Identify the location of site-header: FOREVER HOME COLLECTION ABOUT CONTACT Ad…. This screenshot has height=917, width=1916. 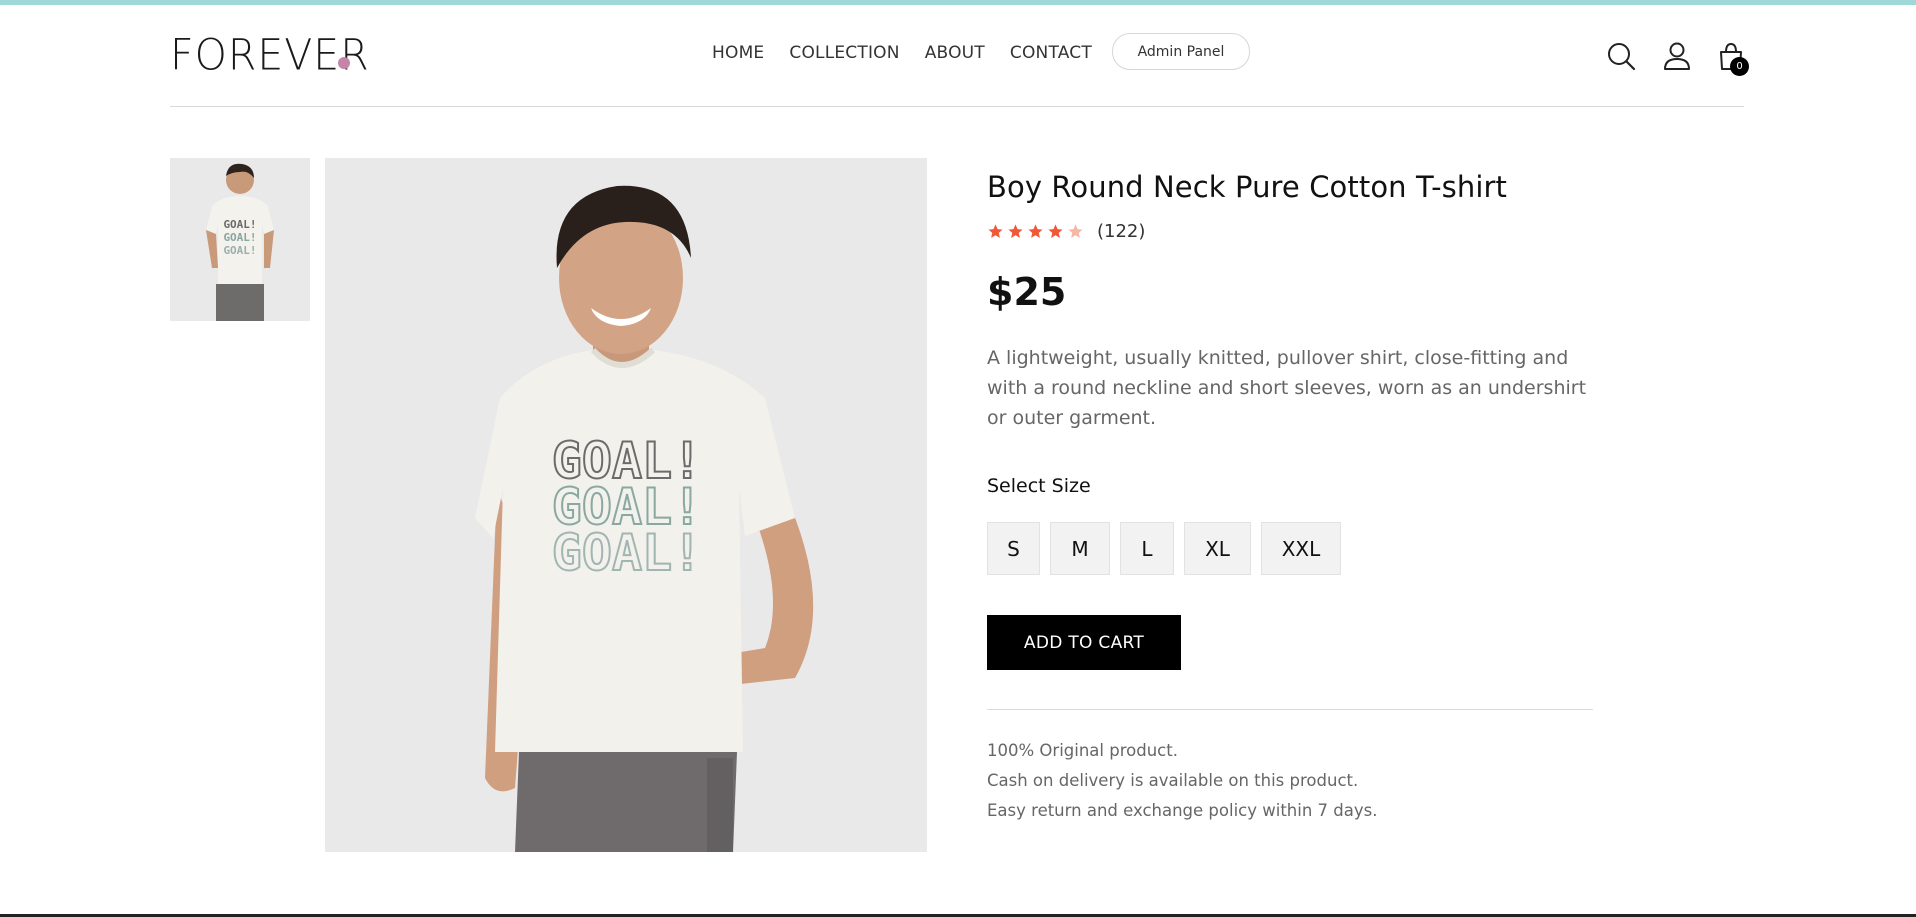
(959, 56).